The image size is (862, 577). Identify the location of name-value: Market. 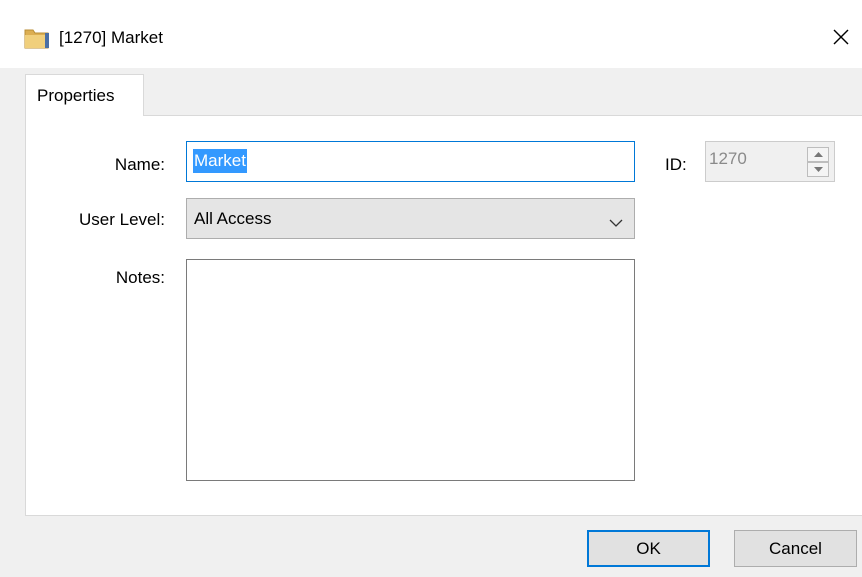
(220, 161).